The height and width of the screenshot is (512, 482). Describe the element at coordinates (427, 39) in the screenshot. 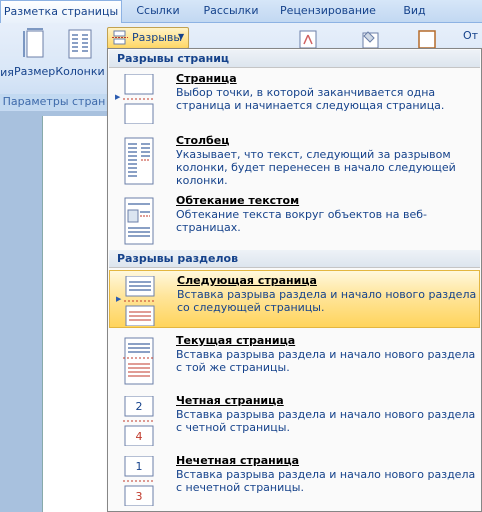

I see `page-borders-icon` at that location.